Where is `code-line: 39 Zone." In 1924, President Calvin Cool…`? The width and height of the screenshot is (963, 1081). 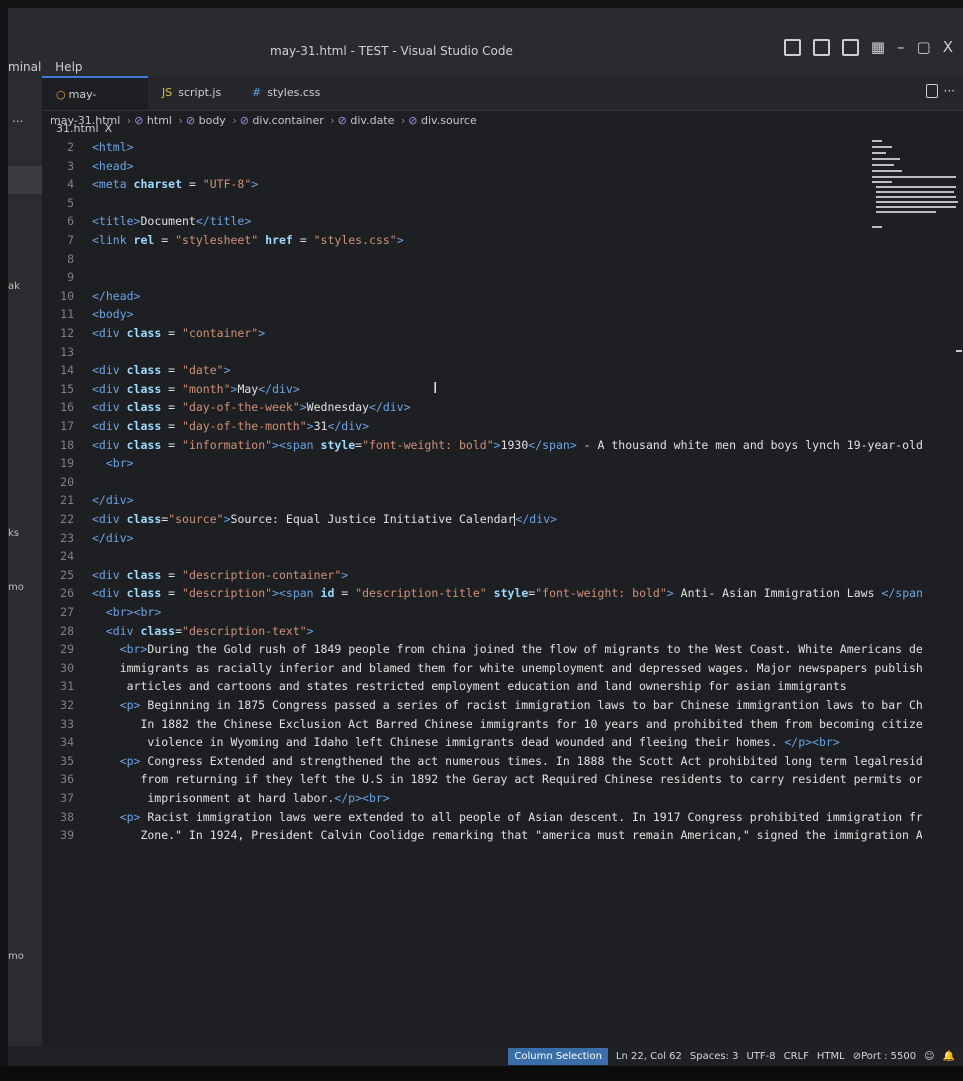 code-line: 39 Zone." In 1924, President Calvin Cool… is located at coordinates (482, 835).